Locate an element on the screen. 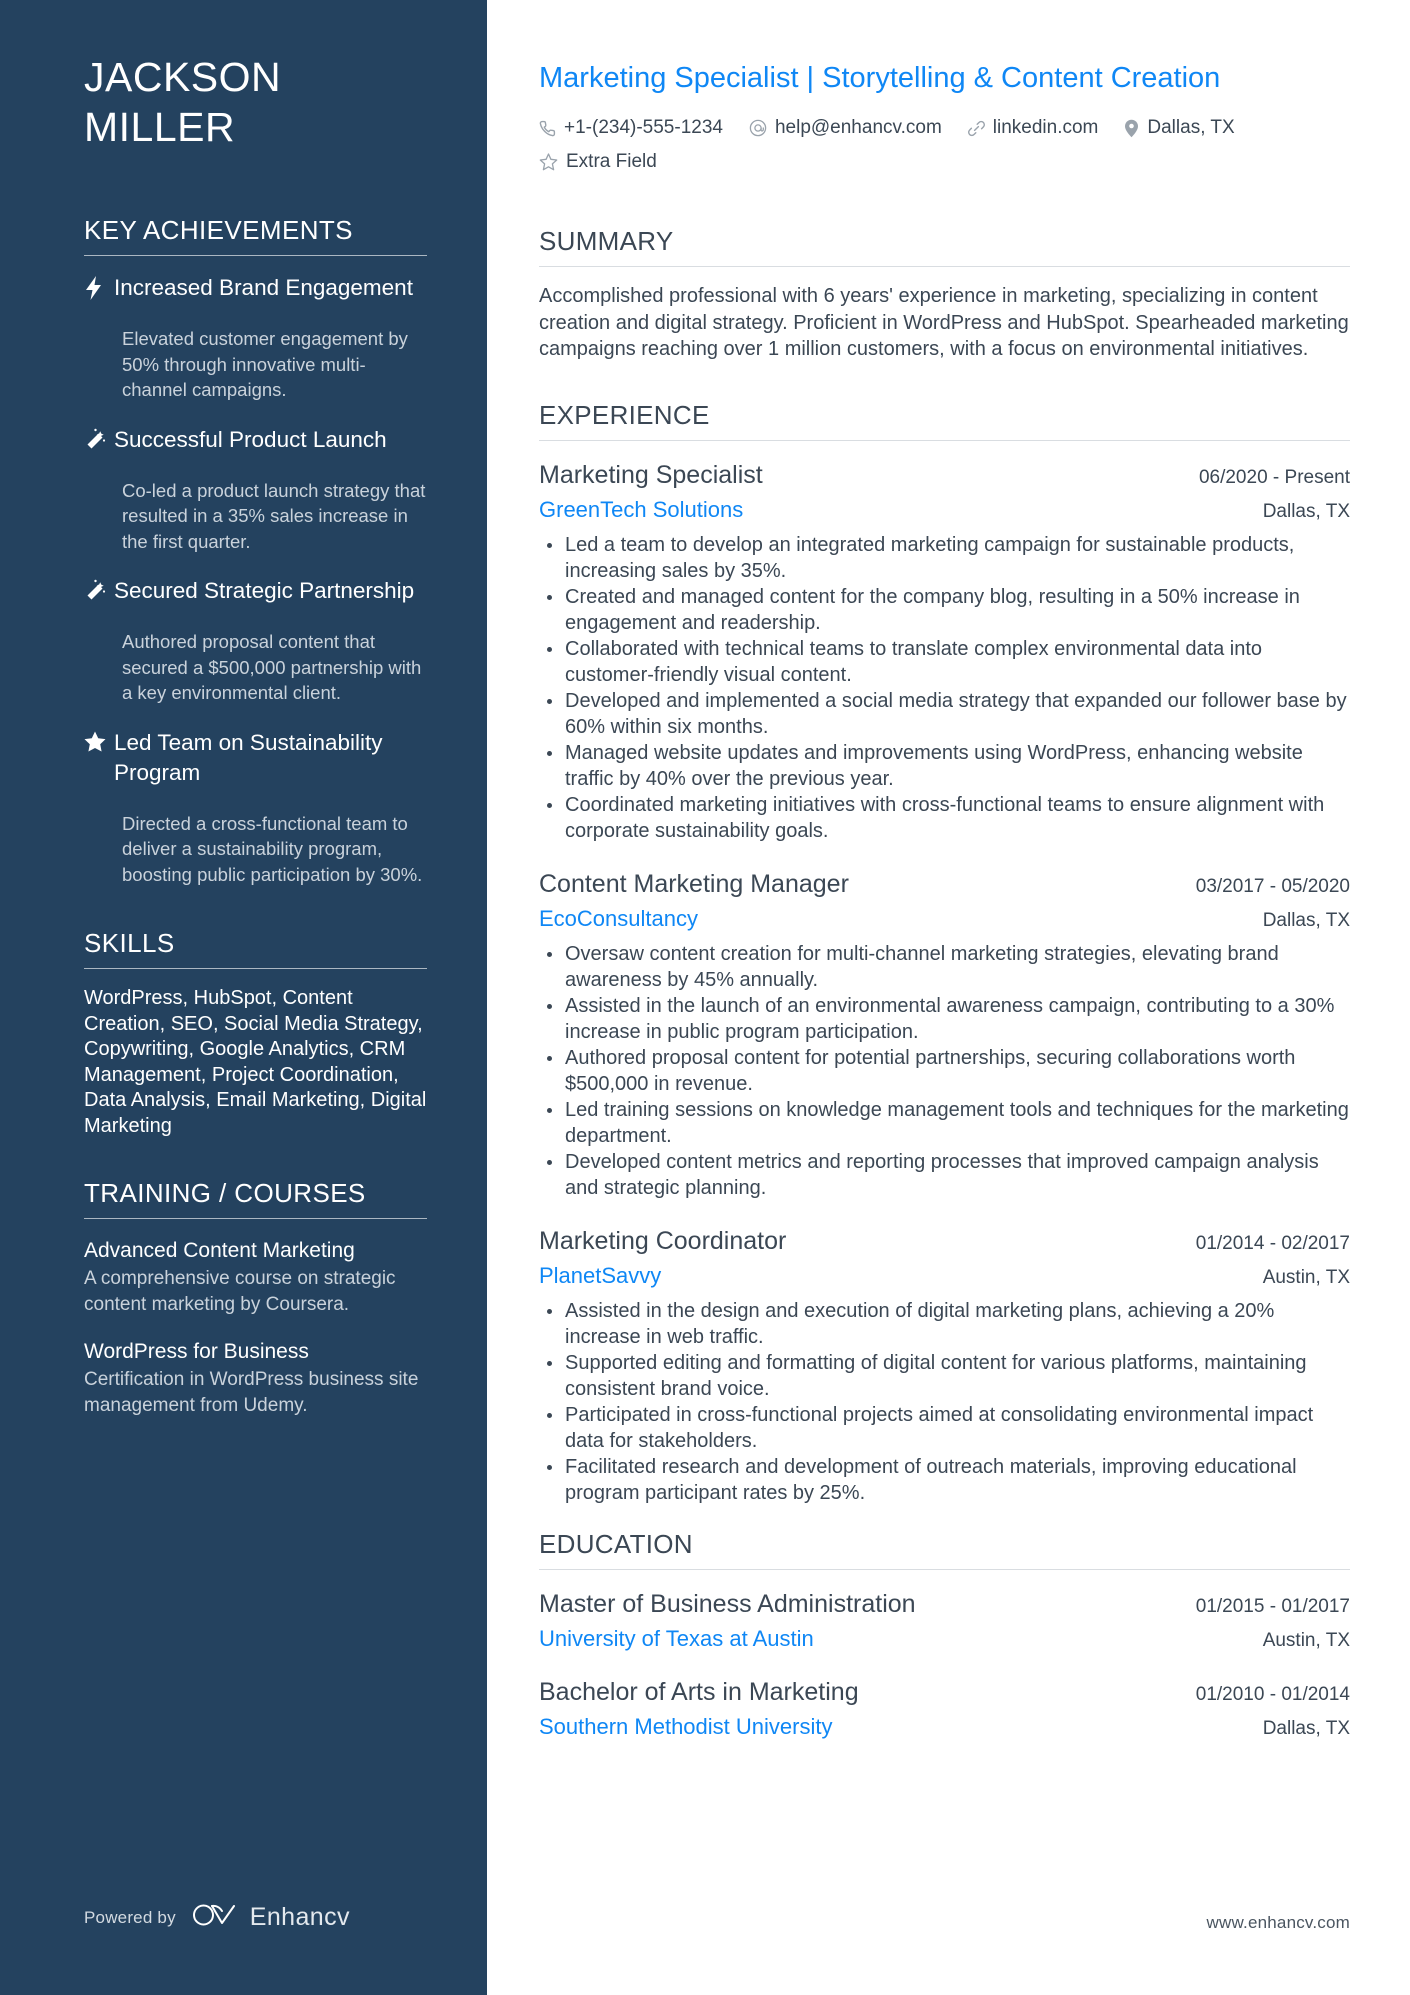  sidebar-footer: Powered by Enhancv is located at coordinates (217, 1917).